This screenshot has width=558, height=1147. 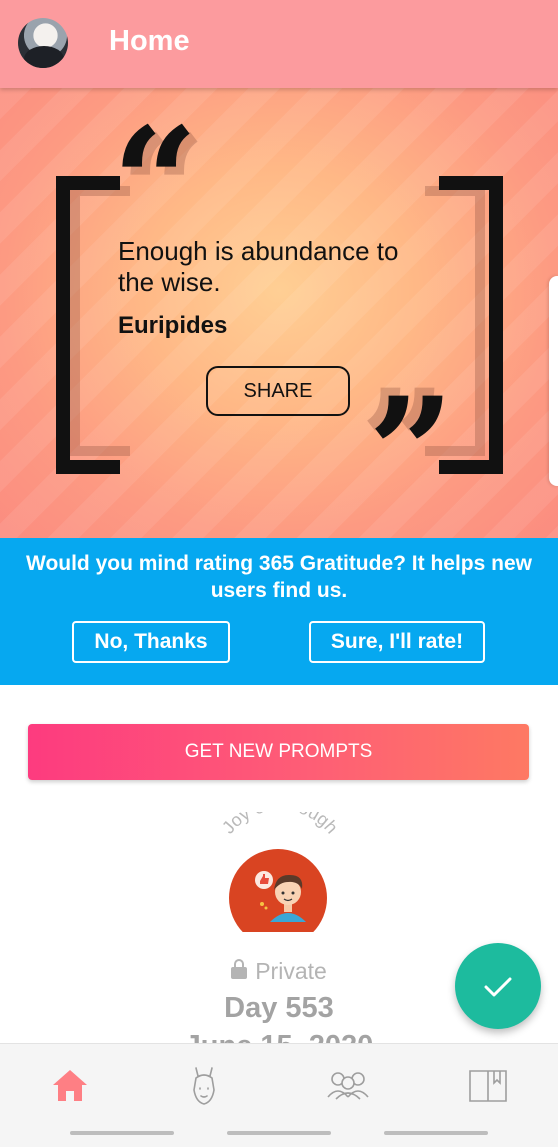 What do you see at coordinates (553, 381) in the screenshot?
I see `side-drawer-handle` at bounding box center [553, 381].